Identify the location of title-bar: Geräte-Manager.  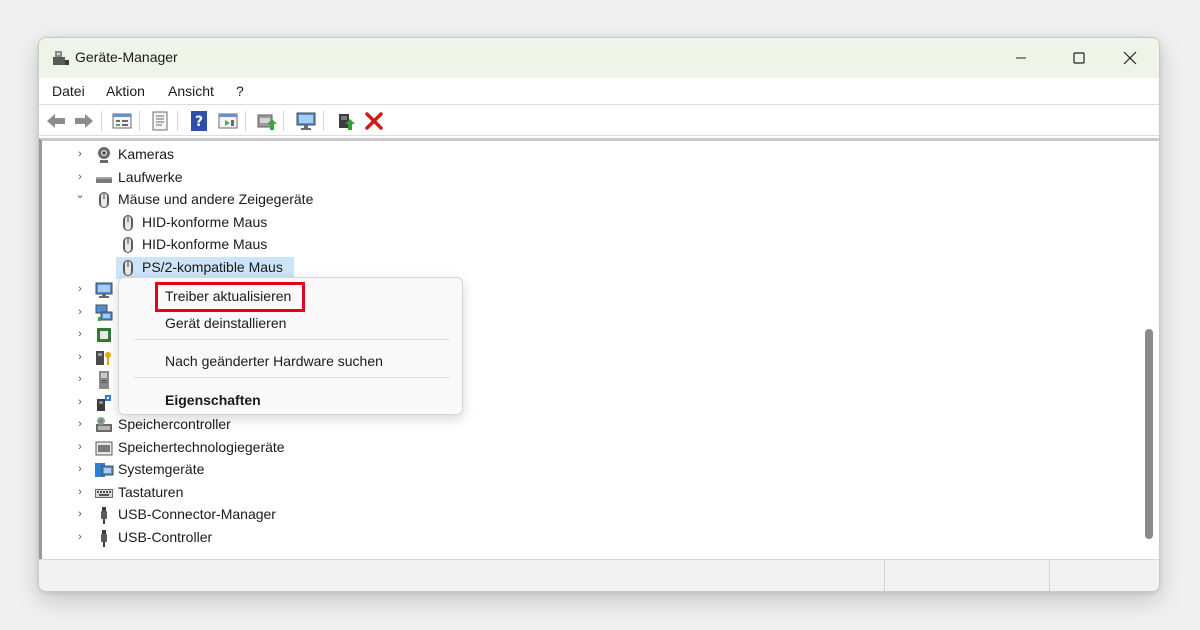
(599, 58).